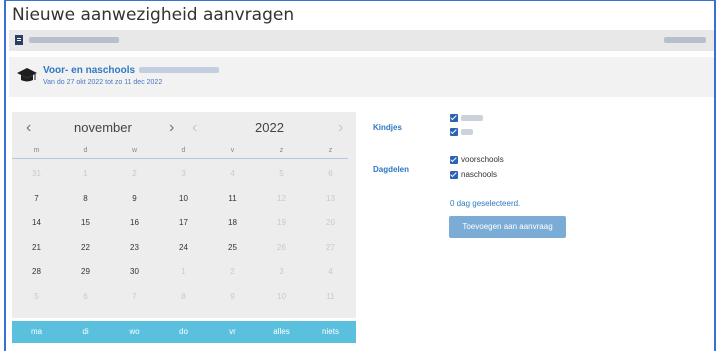  Describe the element at coordinates (74, 40) in the screenshot. I see `redacted-account-name` at that location.